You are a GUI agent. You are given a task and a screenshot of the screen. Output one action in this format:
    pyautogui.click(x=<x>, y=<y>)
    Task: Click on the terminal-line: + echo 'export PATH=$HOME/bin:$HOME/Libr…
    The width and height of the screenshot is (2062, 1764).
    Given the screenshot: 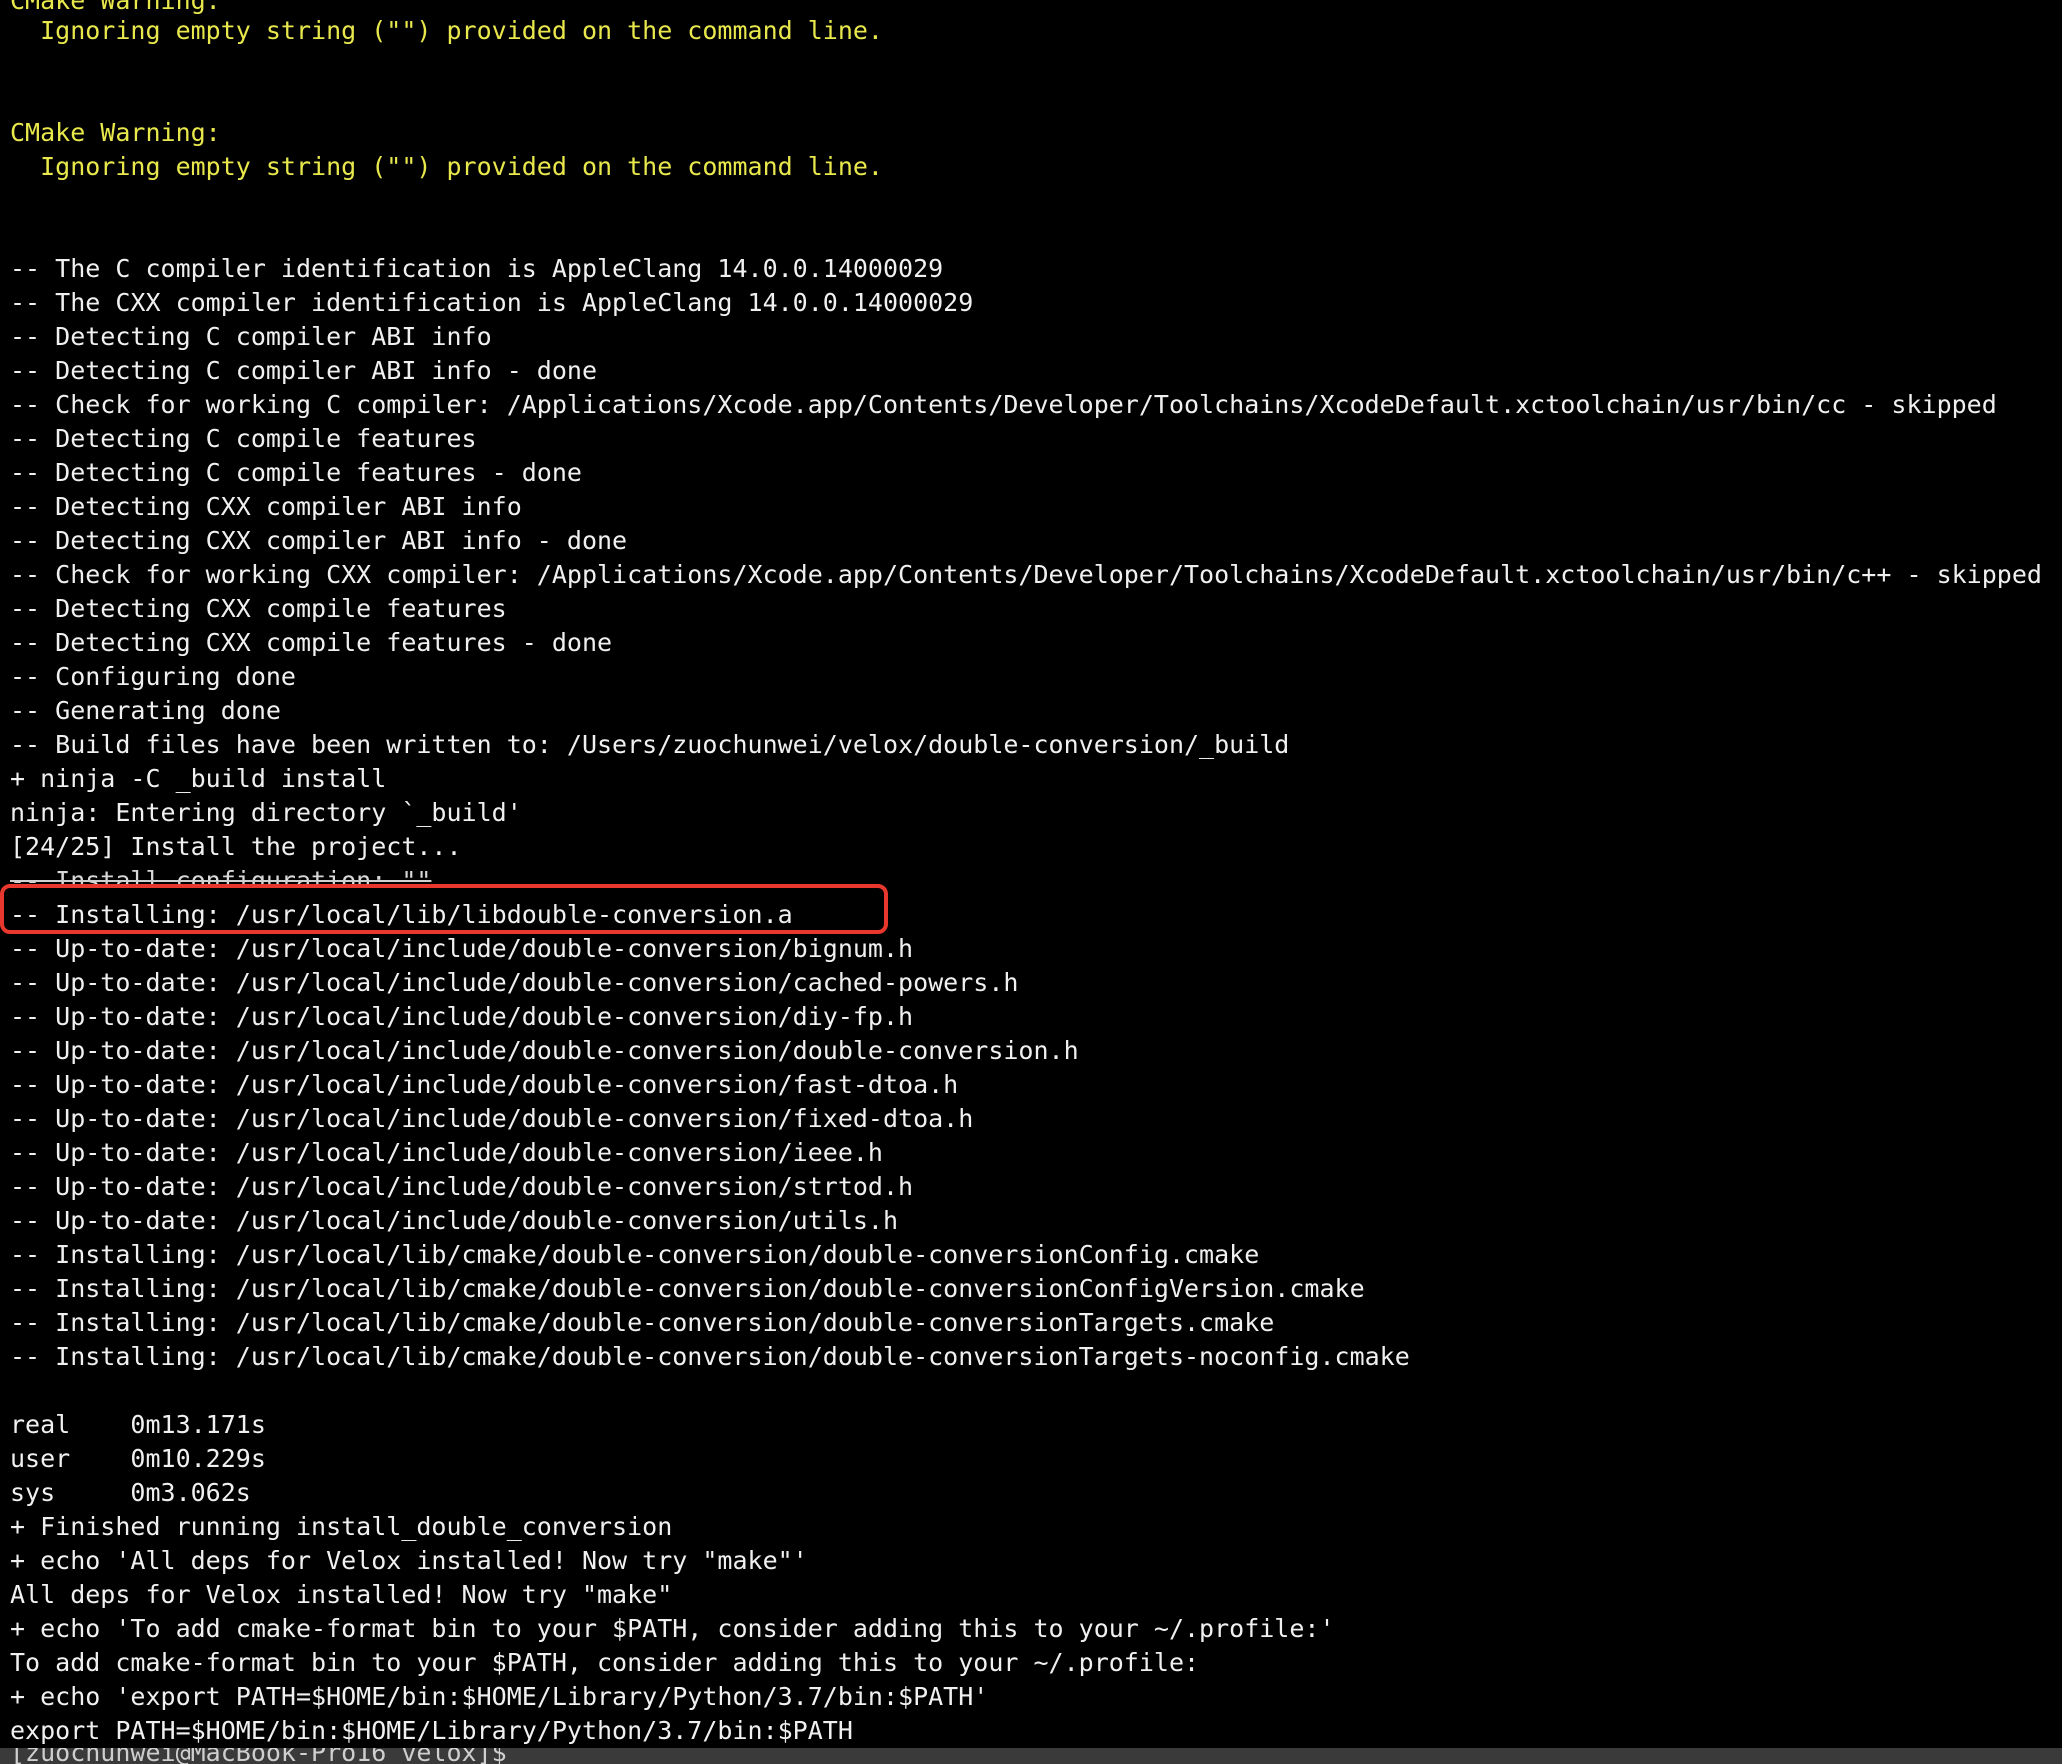 What is the action you would take?
    pyautogui.click(x=499, y=1696)
    